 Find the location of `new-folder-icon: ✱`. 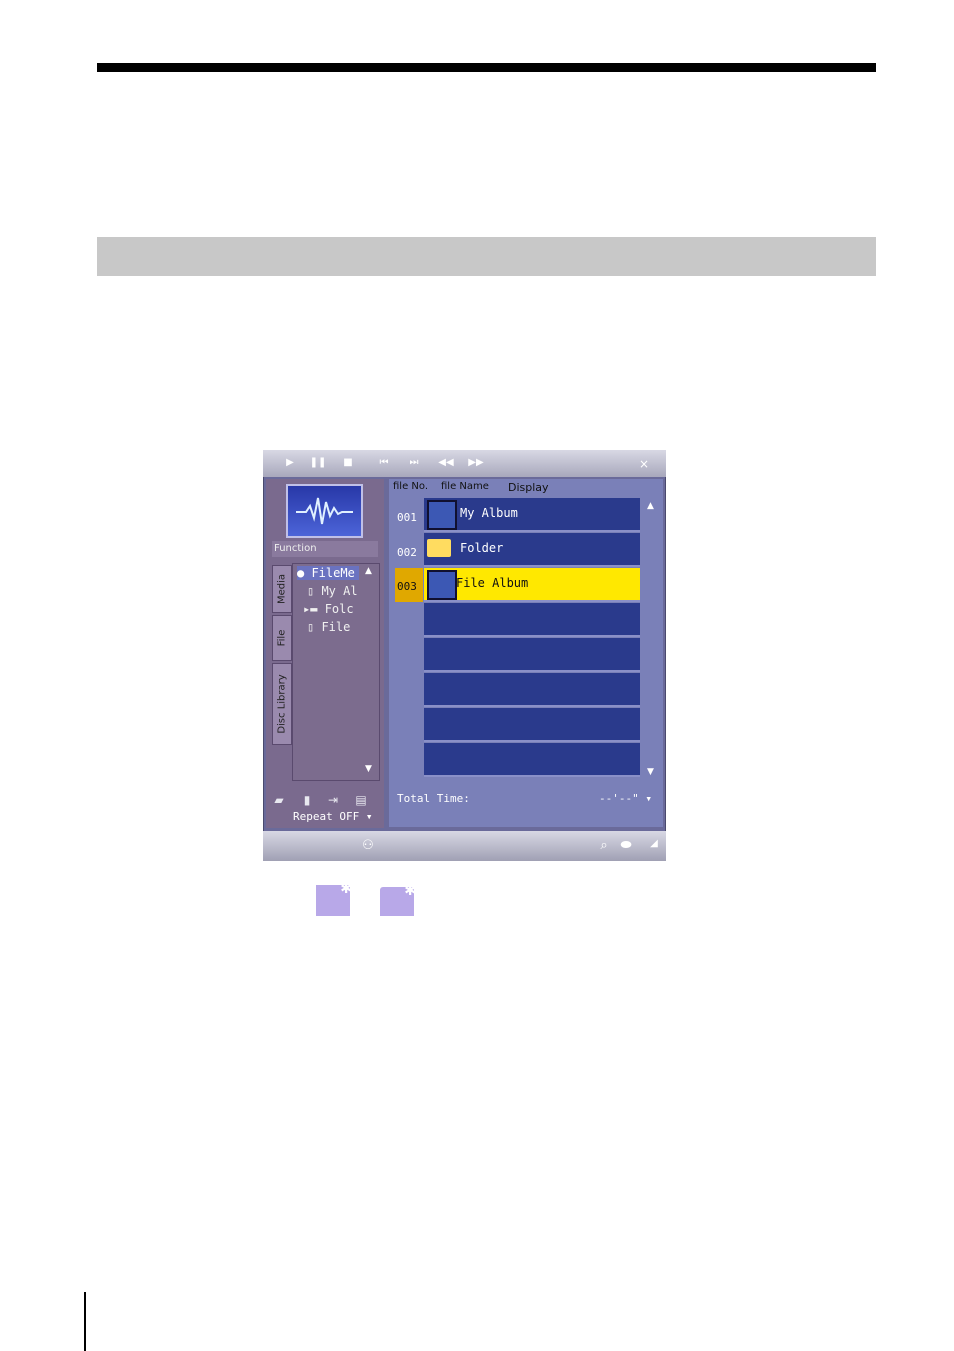

new-folder-icon: ✱ is located at coordinates (398, 899).